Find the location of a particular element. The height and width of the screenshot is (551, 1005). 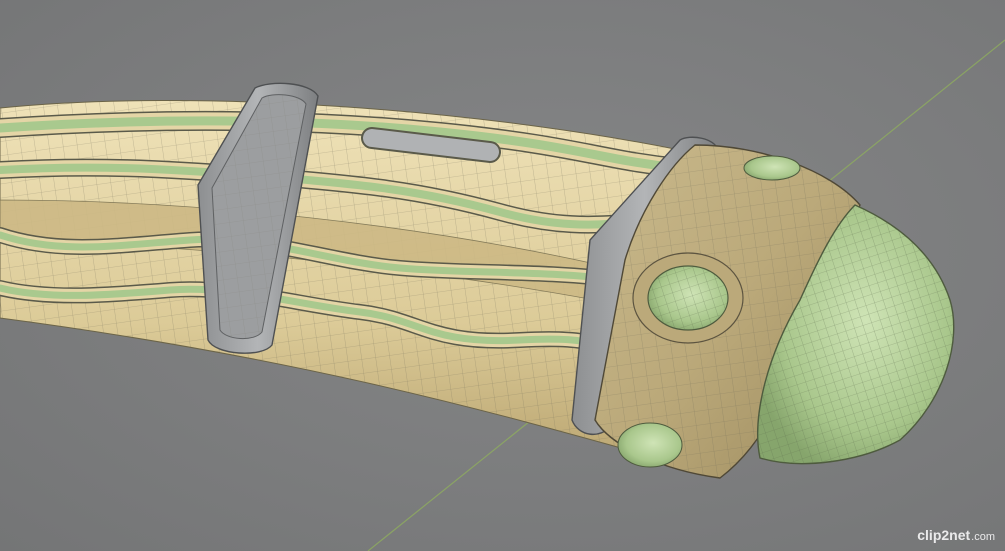

watermark: clip2net .com is located at coordinates (956, 535).